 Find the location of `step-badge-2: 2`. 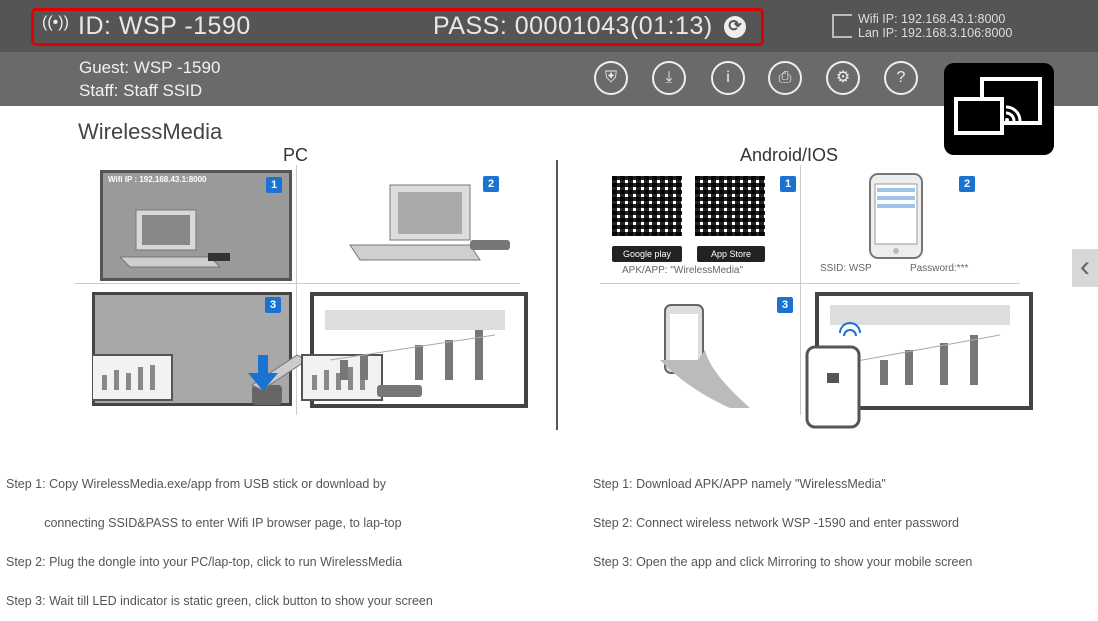

step-badge-2: 2 is located at coordinates (491, 184).